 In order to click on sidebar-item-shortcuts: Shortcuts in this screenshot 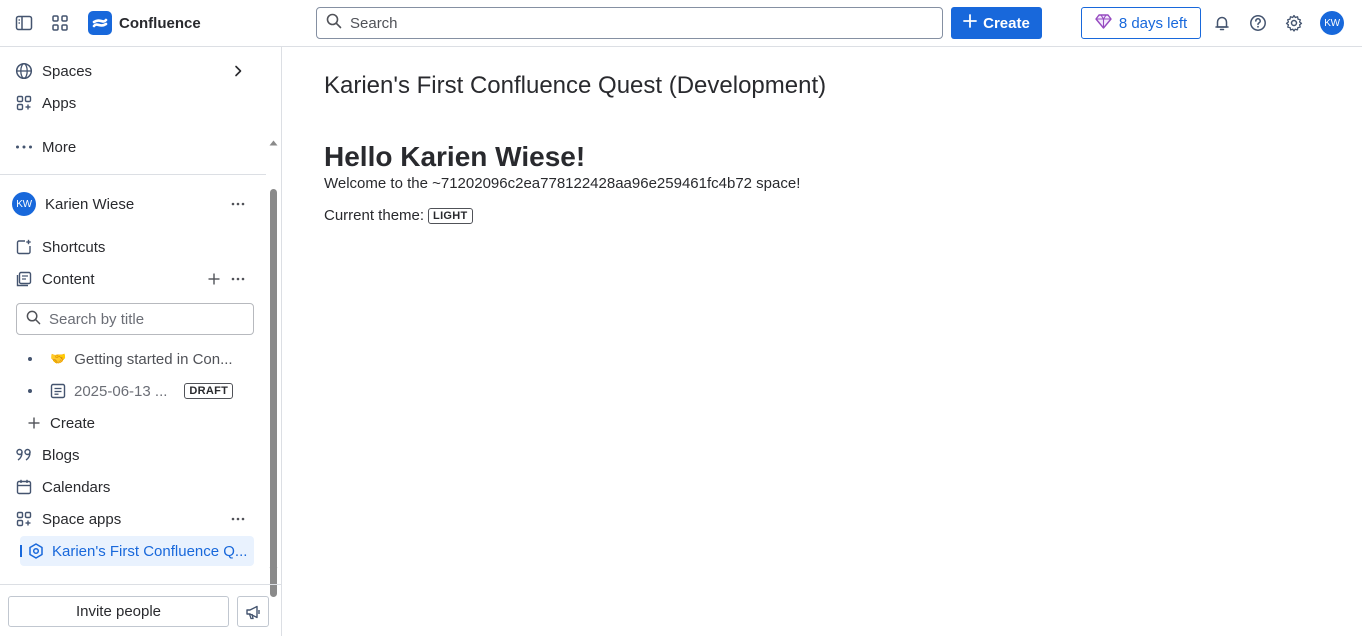, I will do `click(133, 247)`.